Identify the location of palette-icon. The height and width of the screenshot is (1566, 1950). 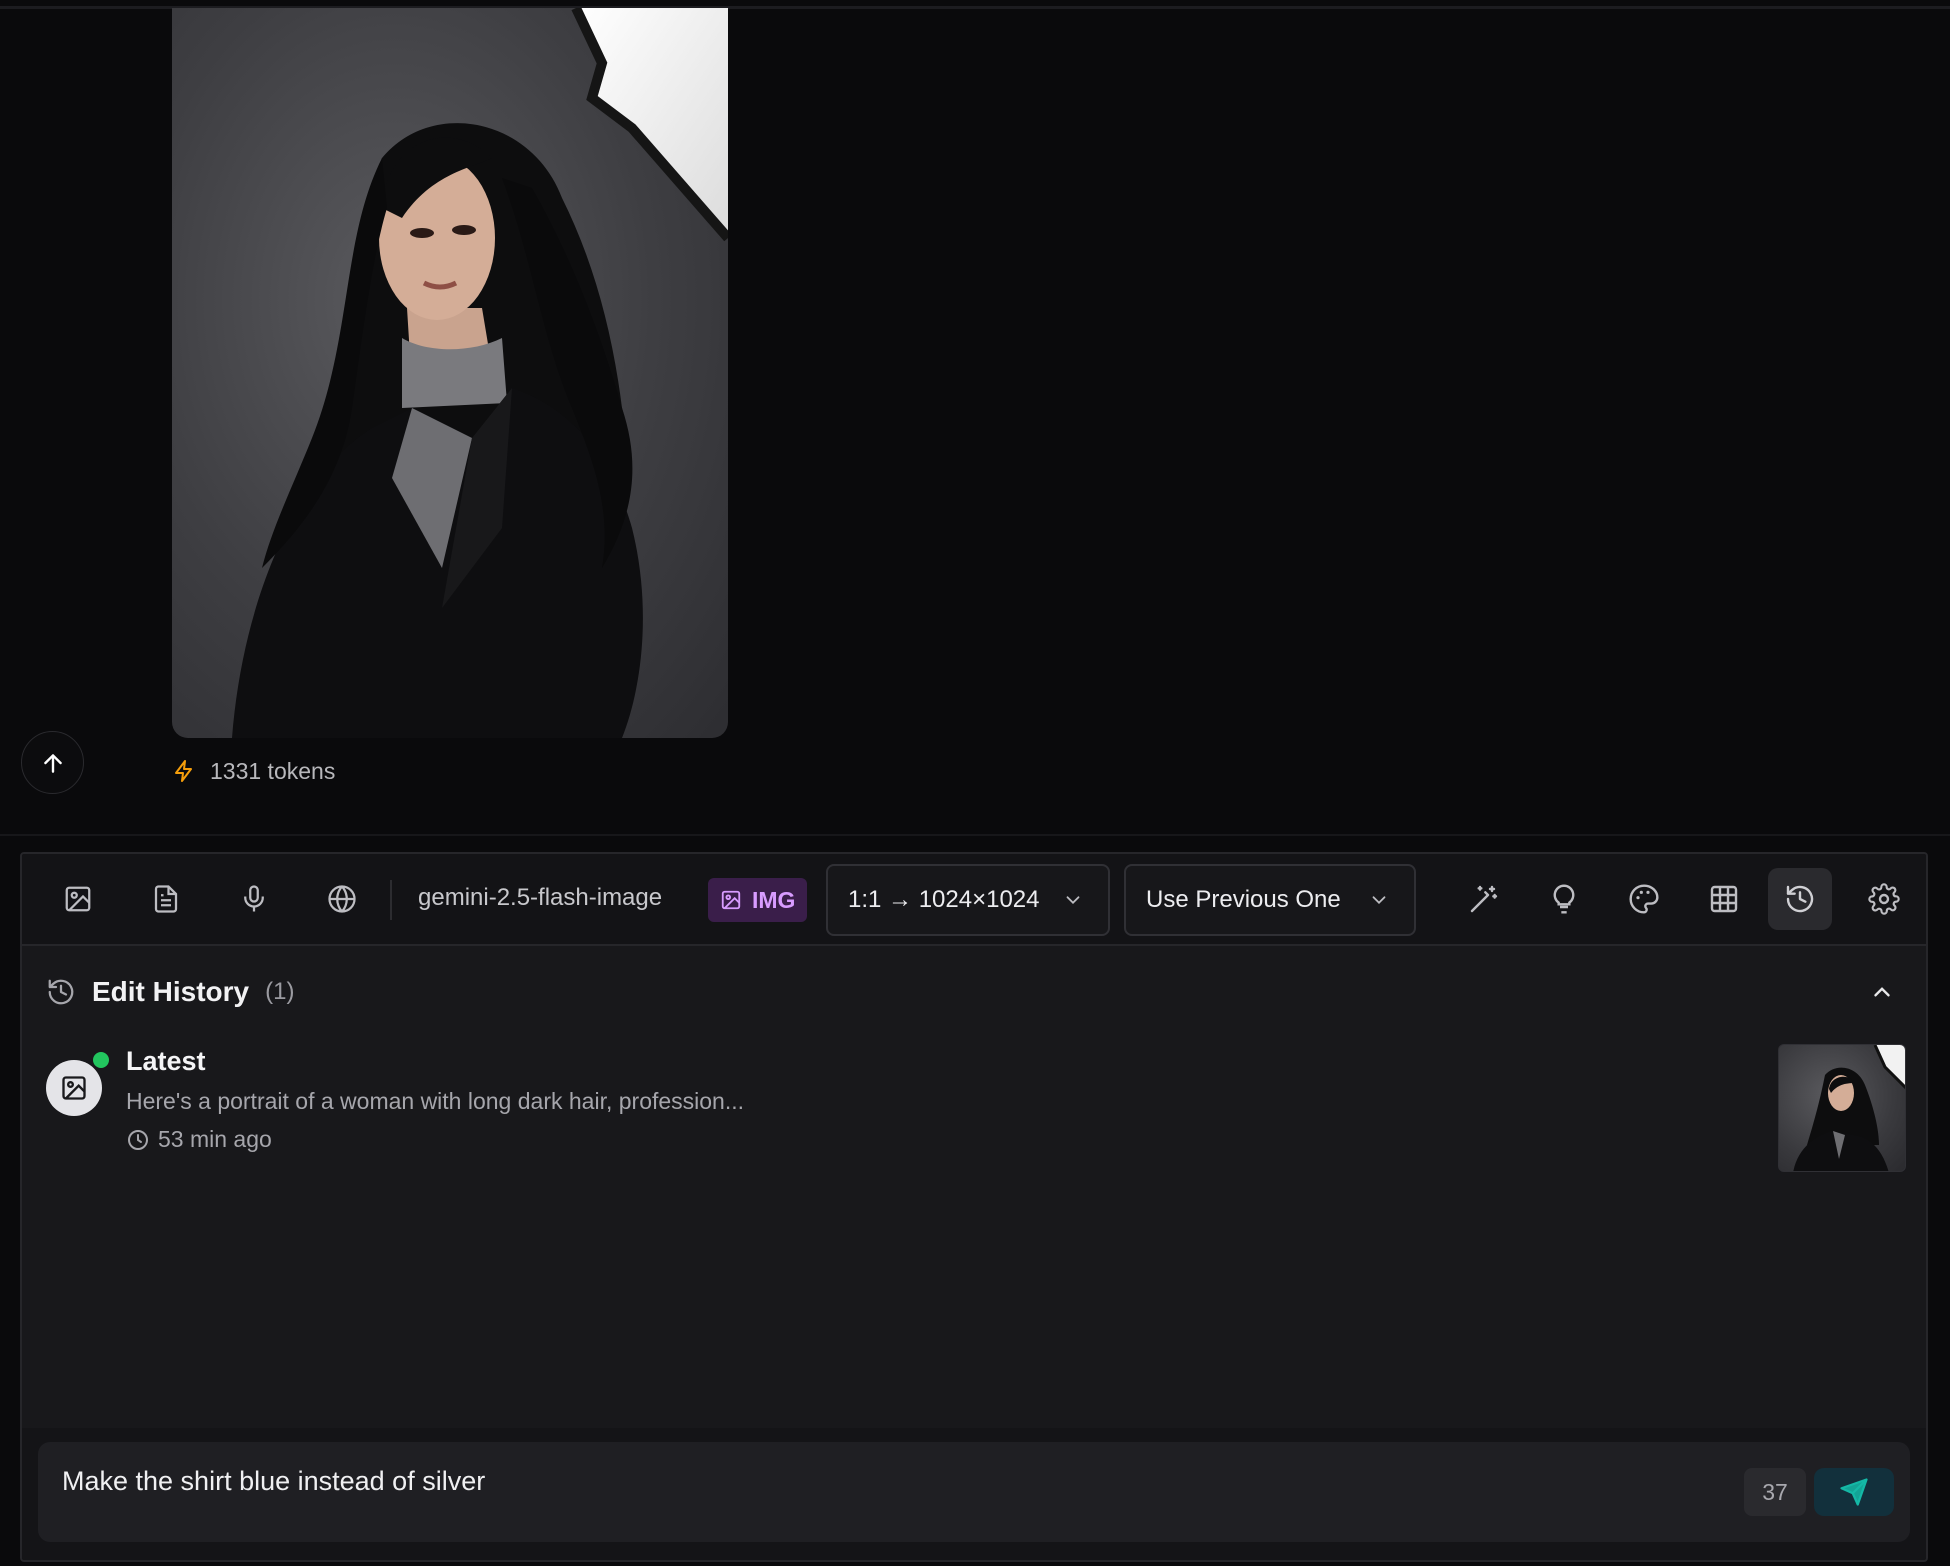
(1644, 899).